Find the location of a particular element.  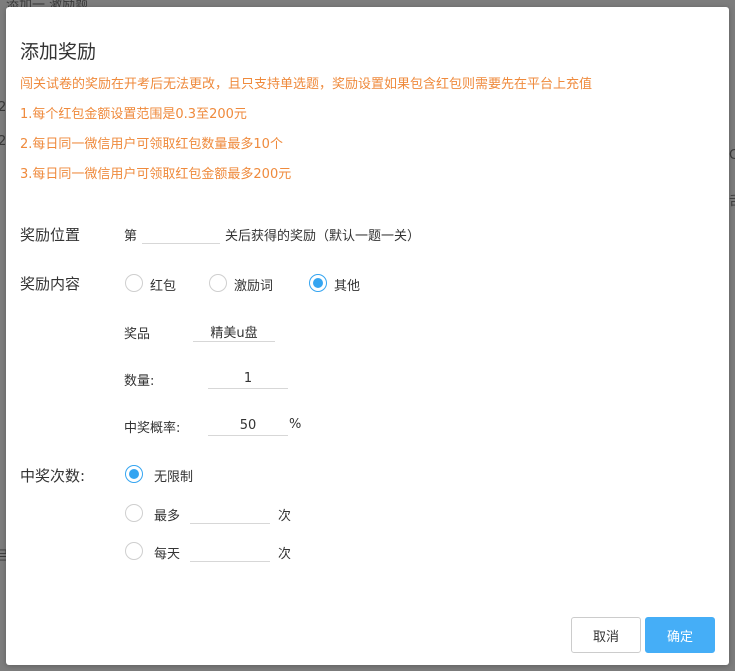

radio-red-packet is located at coordinates (134, 283).